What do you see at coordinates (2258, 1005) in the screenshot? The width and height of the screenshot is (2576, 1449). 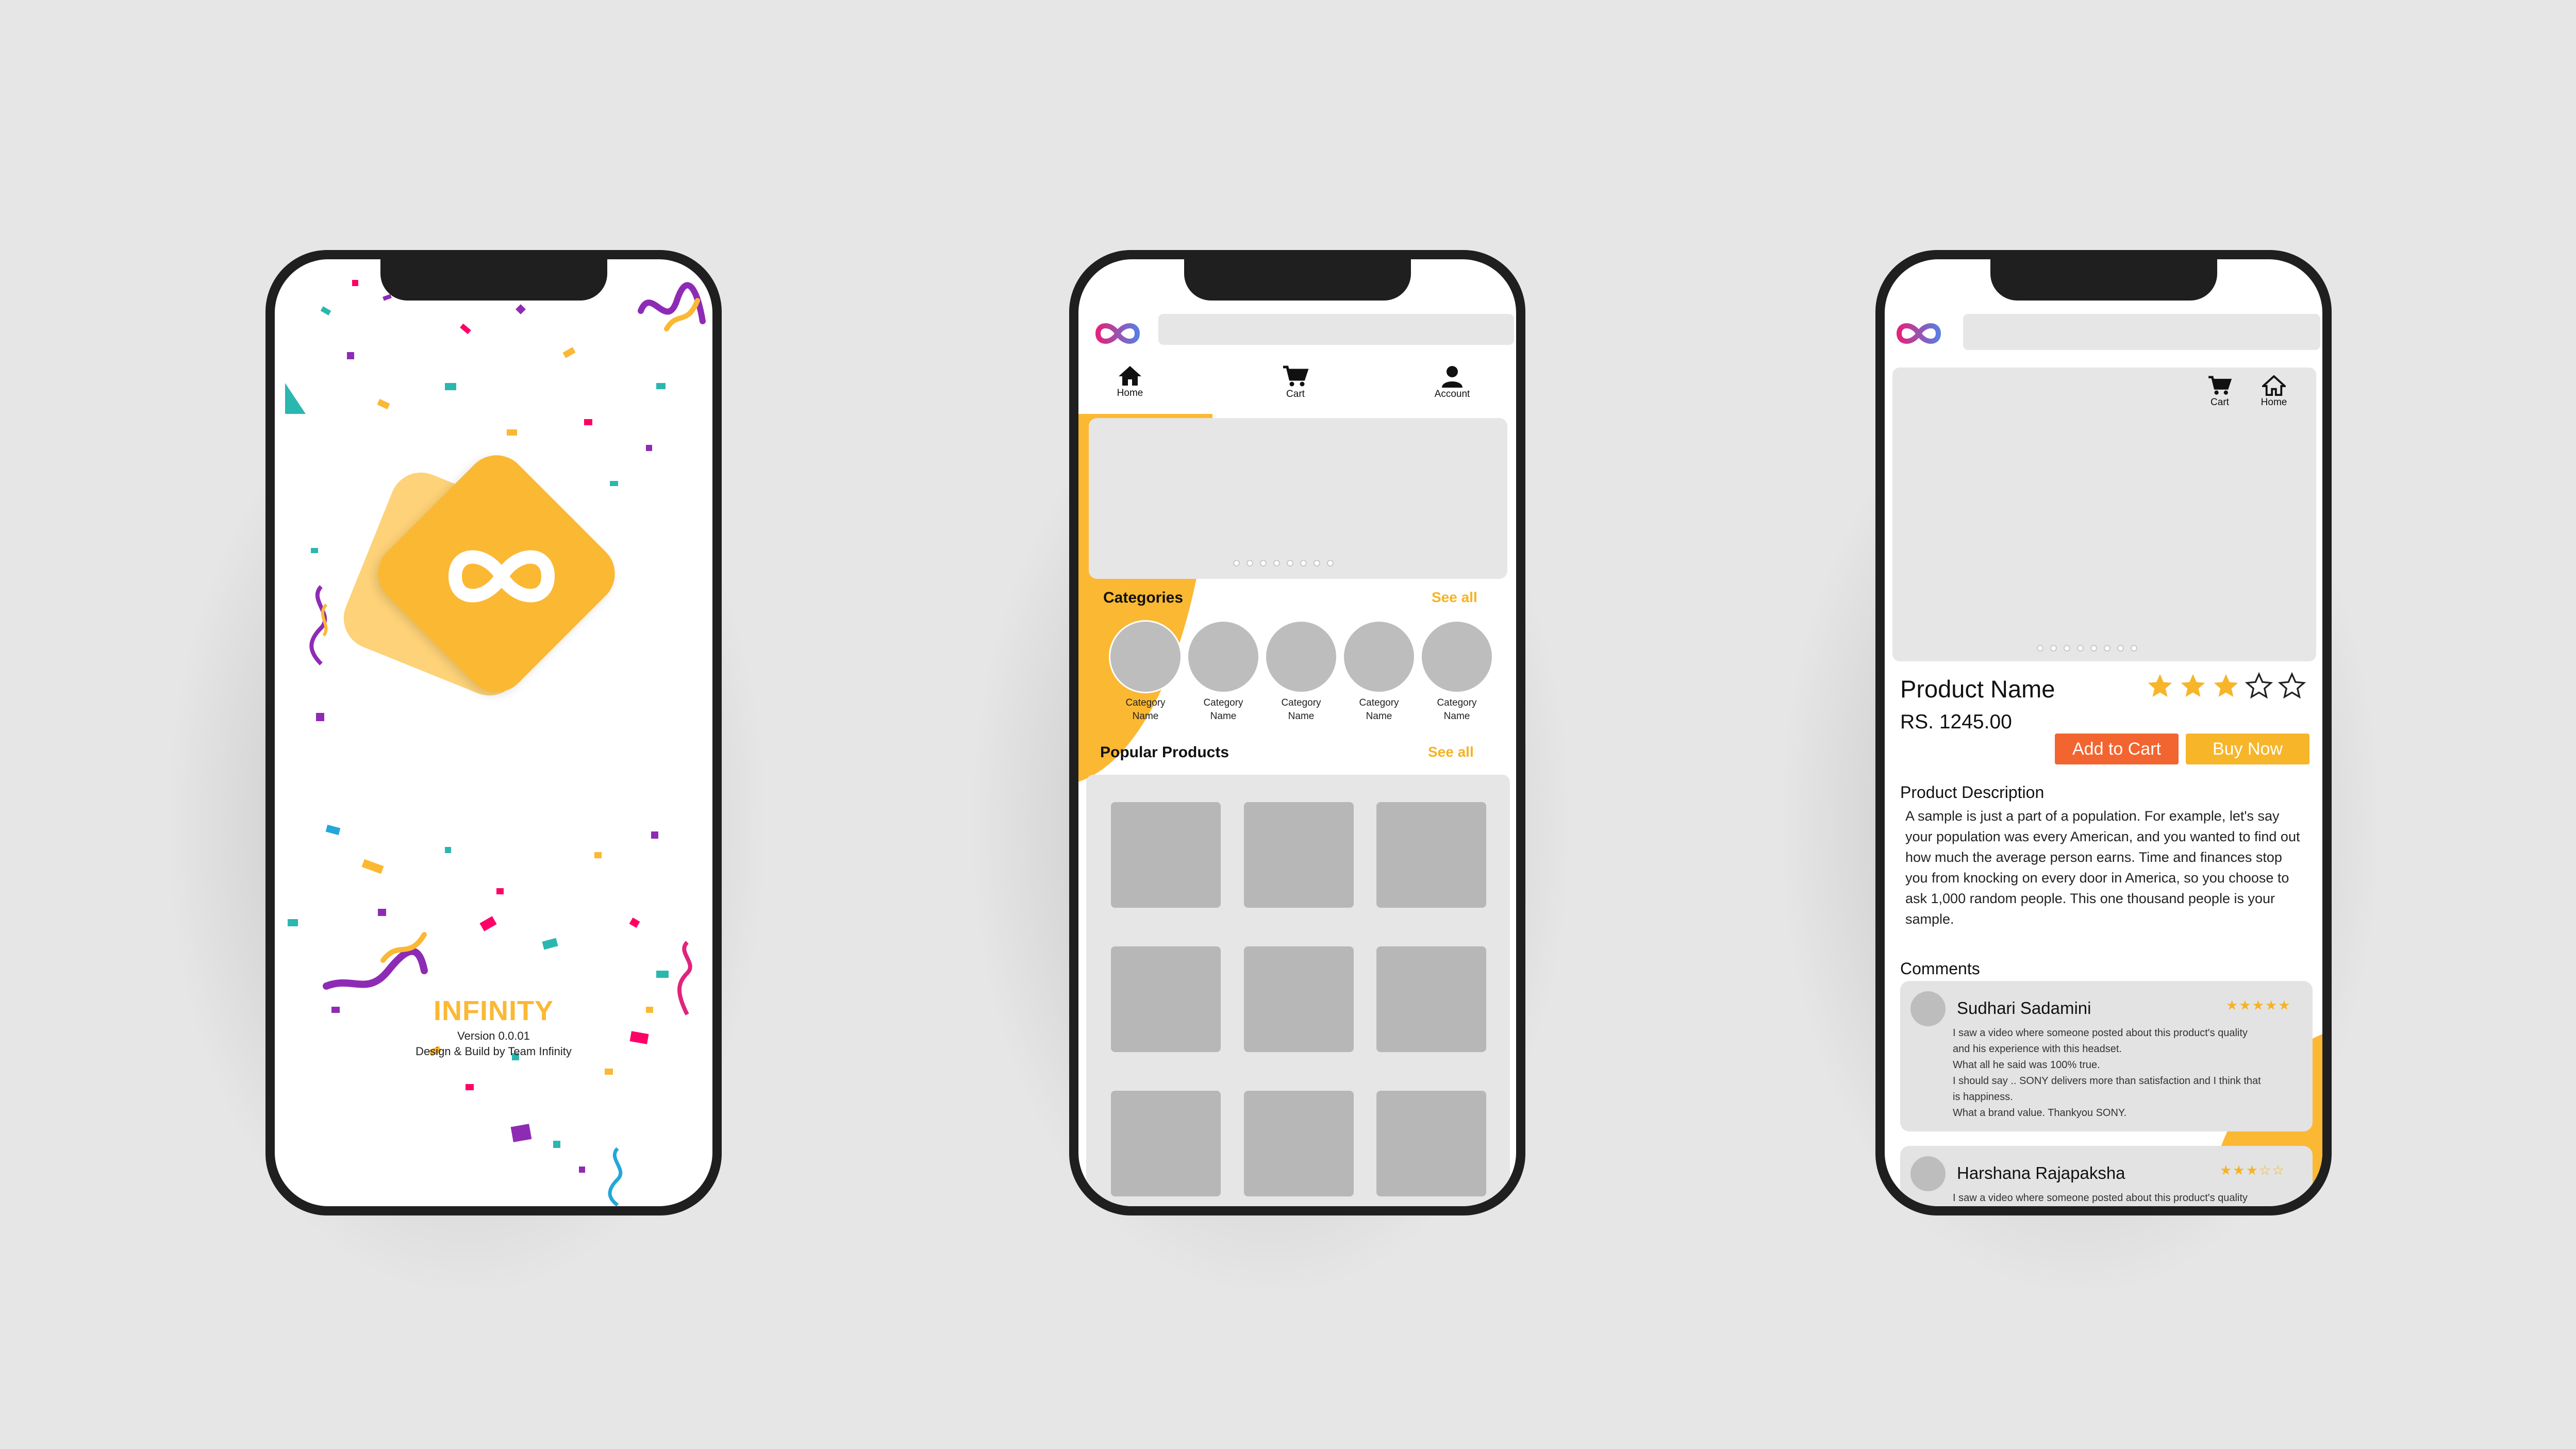 I see `comment-rating: ★★★★★` at bounding box center [2258, 1005].